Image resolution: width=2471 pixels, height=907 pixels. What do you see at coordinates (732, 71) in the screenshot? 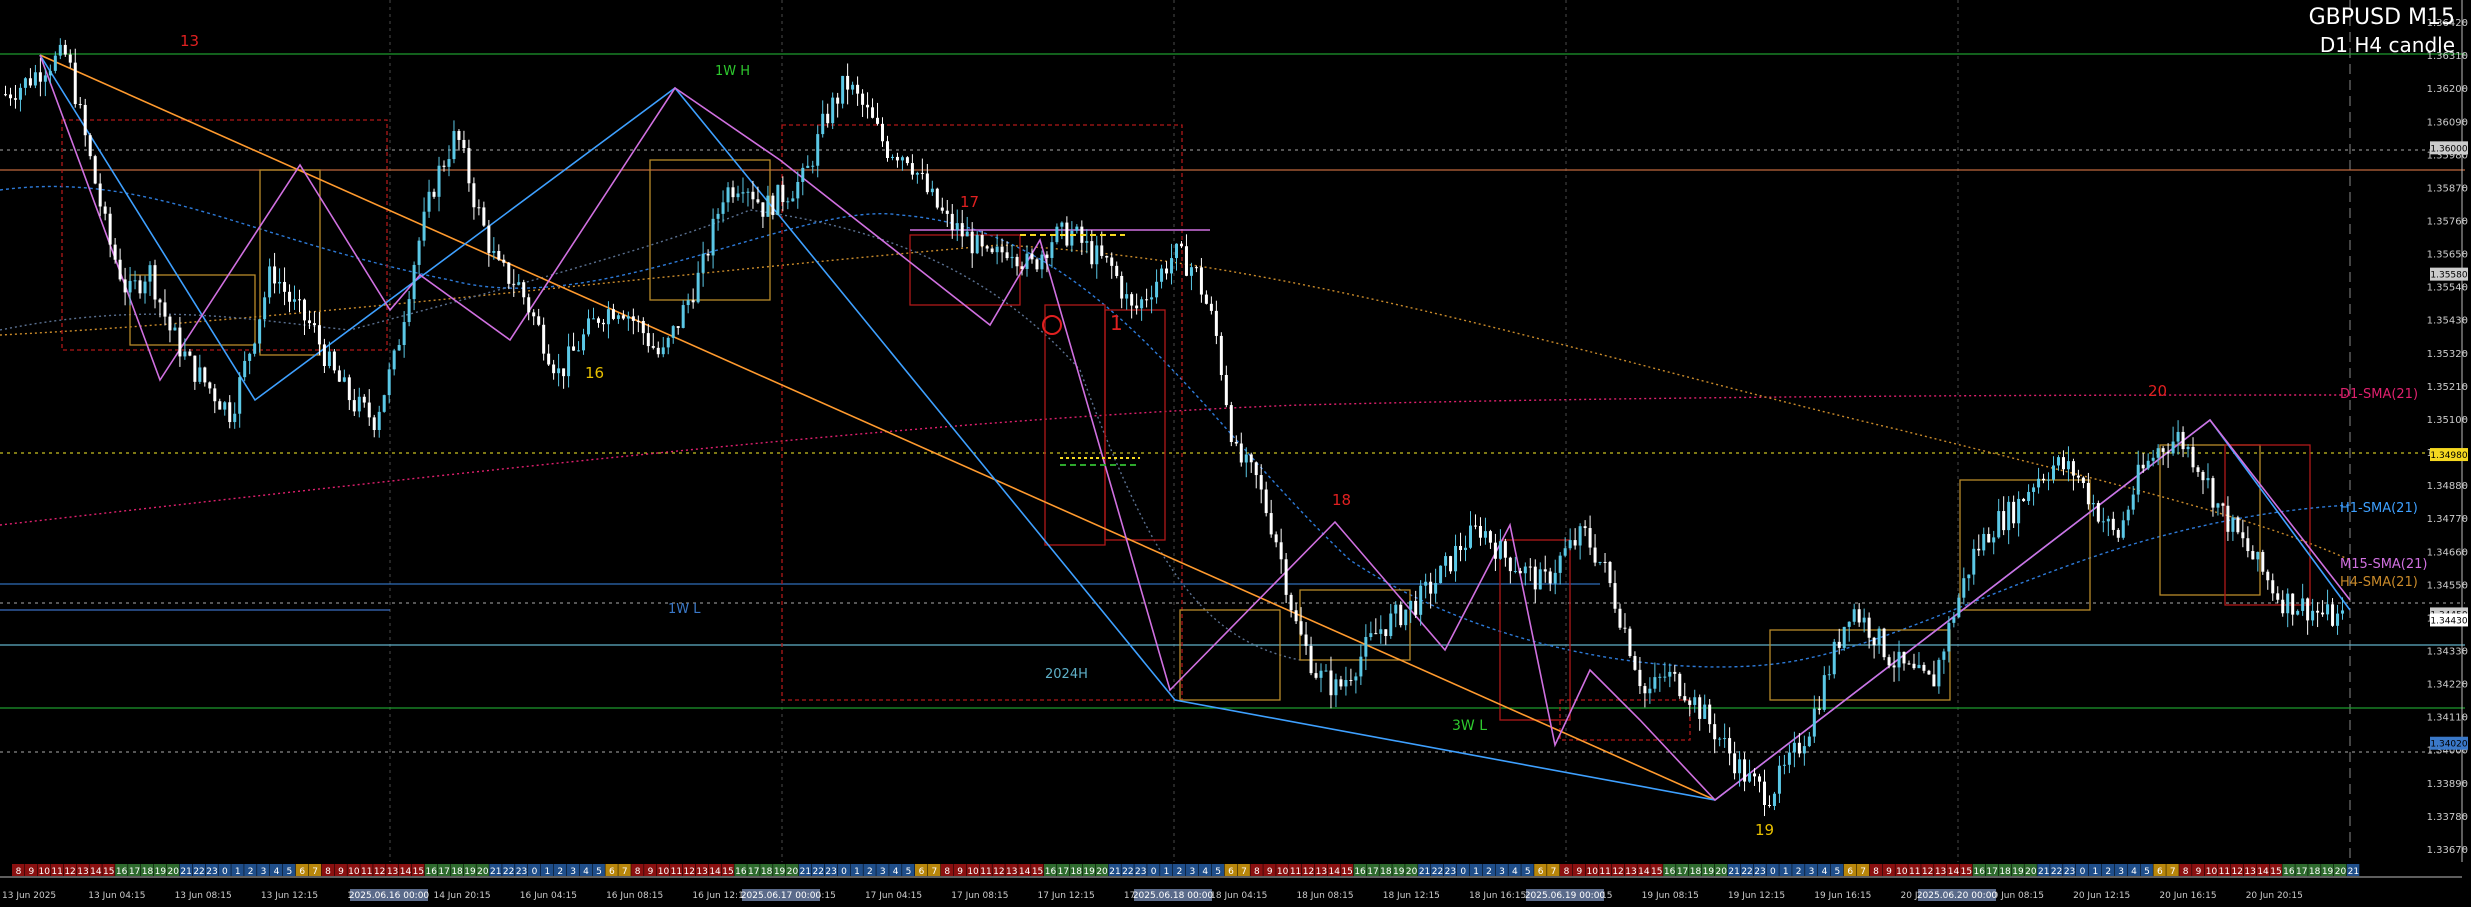
I see `label-1w-high: 1W H` at bounding box center [732, 71].